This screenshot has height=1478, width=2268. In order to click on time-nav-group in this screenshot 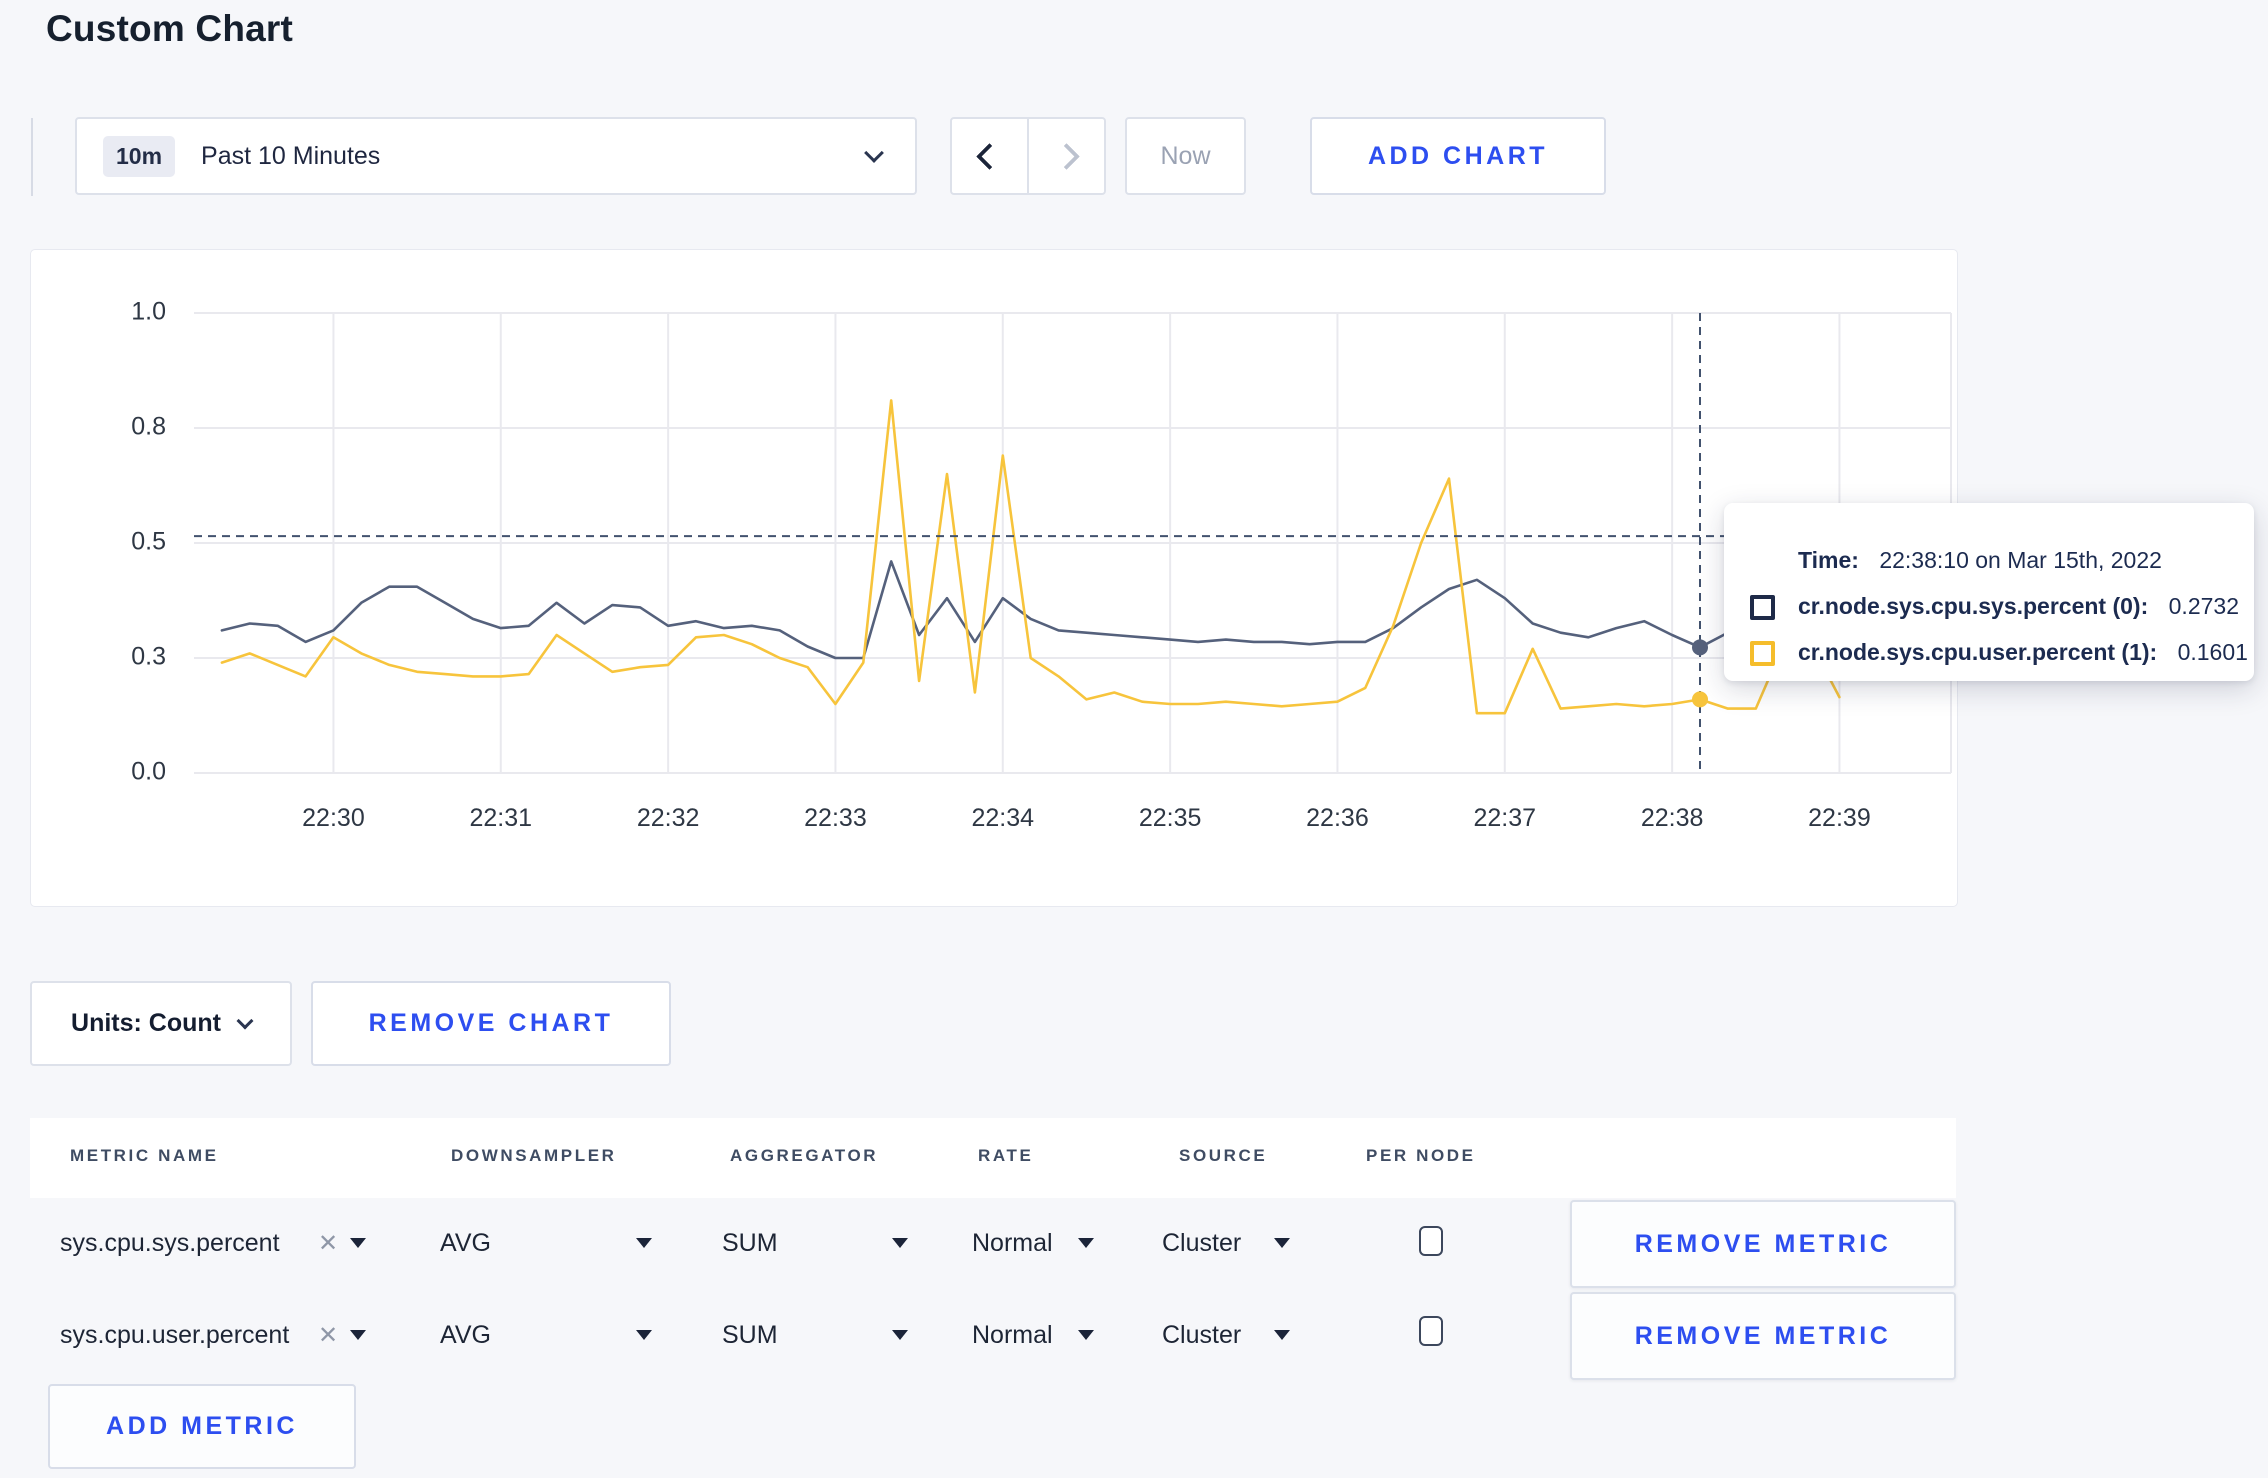, I will do `click(1028, 156)`.